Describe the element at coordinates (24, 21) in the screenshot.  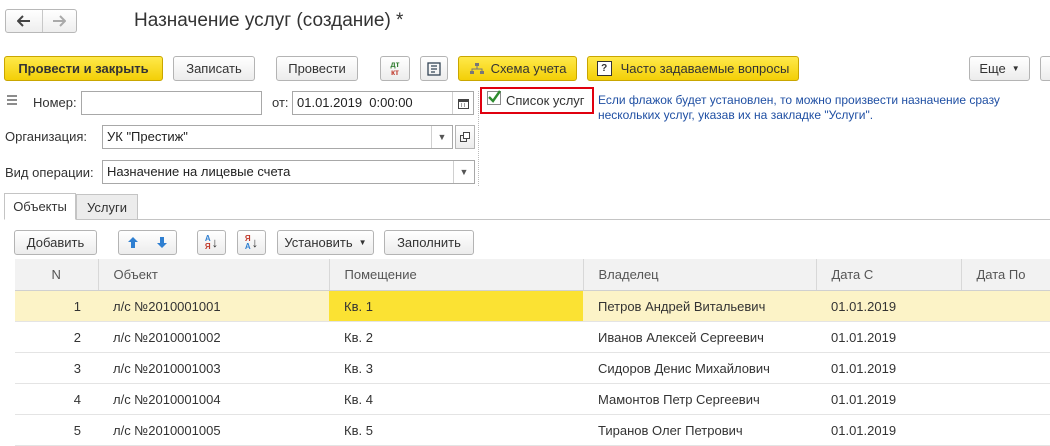
I see `back-arrow-icon` at that location.